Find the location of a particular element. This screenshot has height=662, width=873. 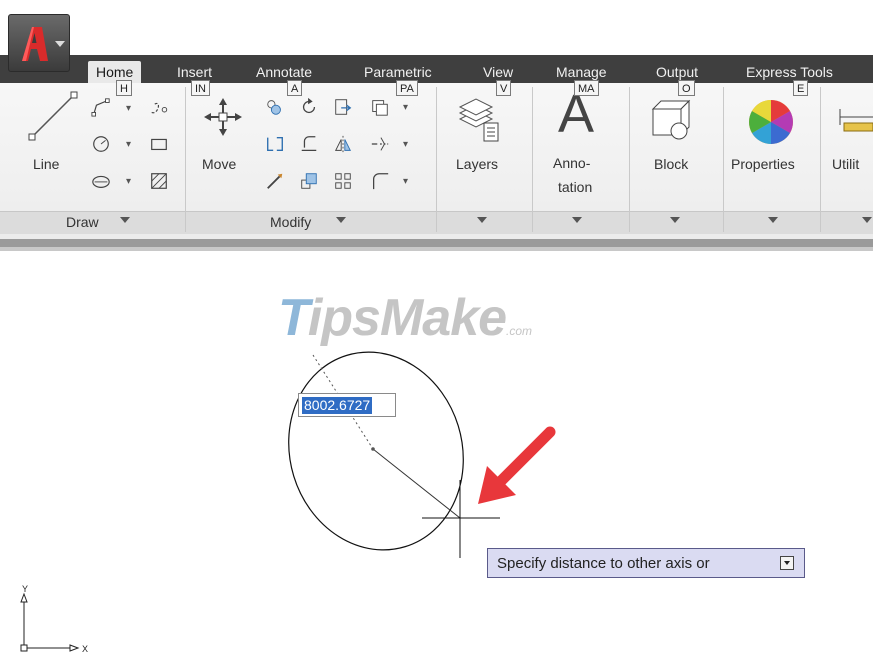

draw-panel-title: Draw is located at coordinates (82, 222).